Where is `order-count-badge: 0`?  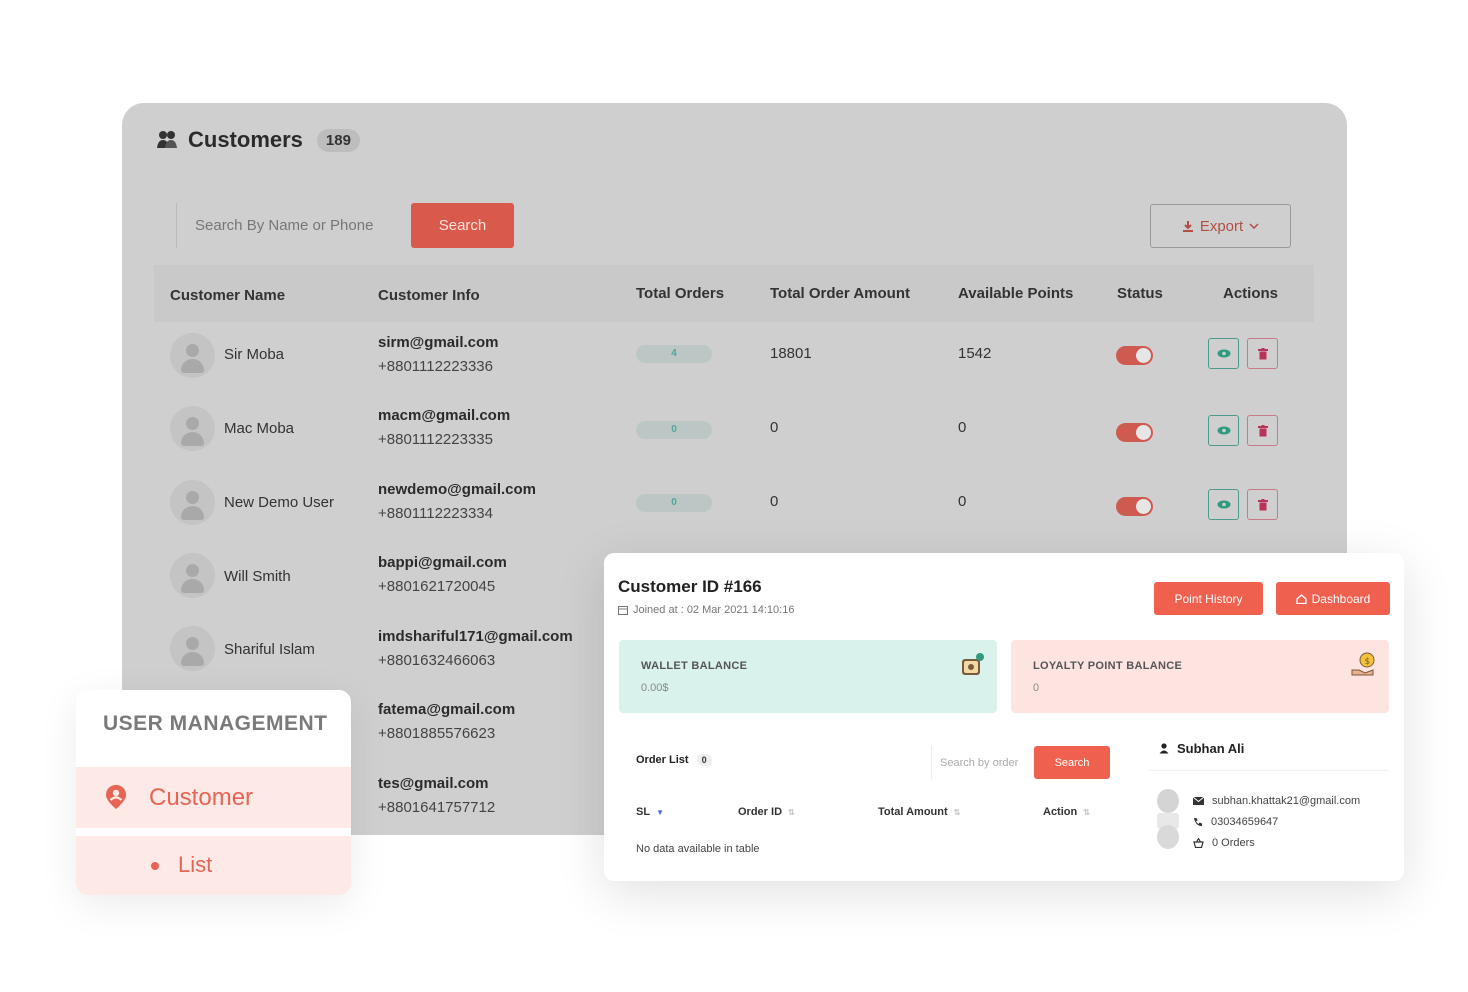 order-count-badge: 0 is located at coordinates (704, 760).